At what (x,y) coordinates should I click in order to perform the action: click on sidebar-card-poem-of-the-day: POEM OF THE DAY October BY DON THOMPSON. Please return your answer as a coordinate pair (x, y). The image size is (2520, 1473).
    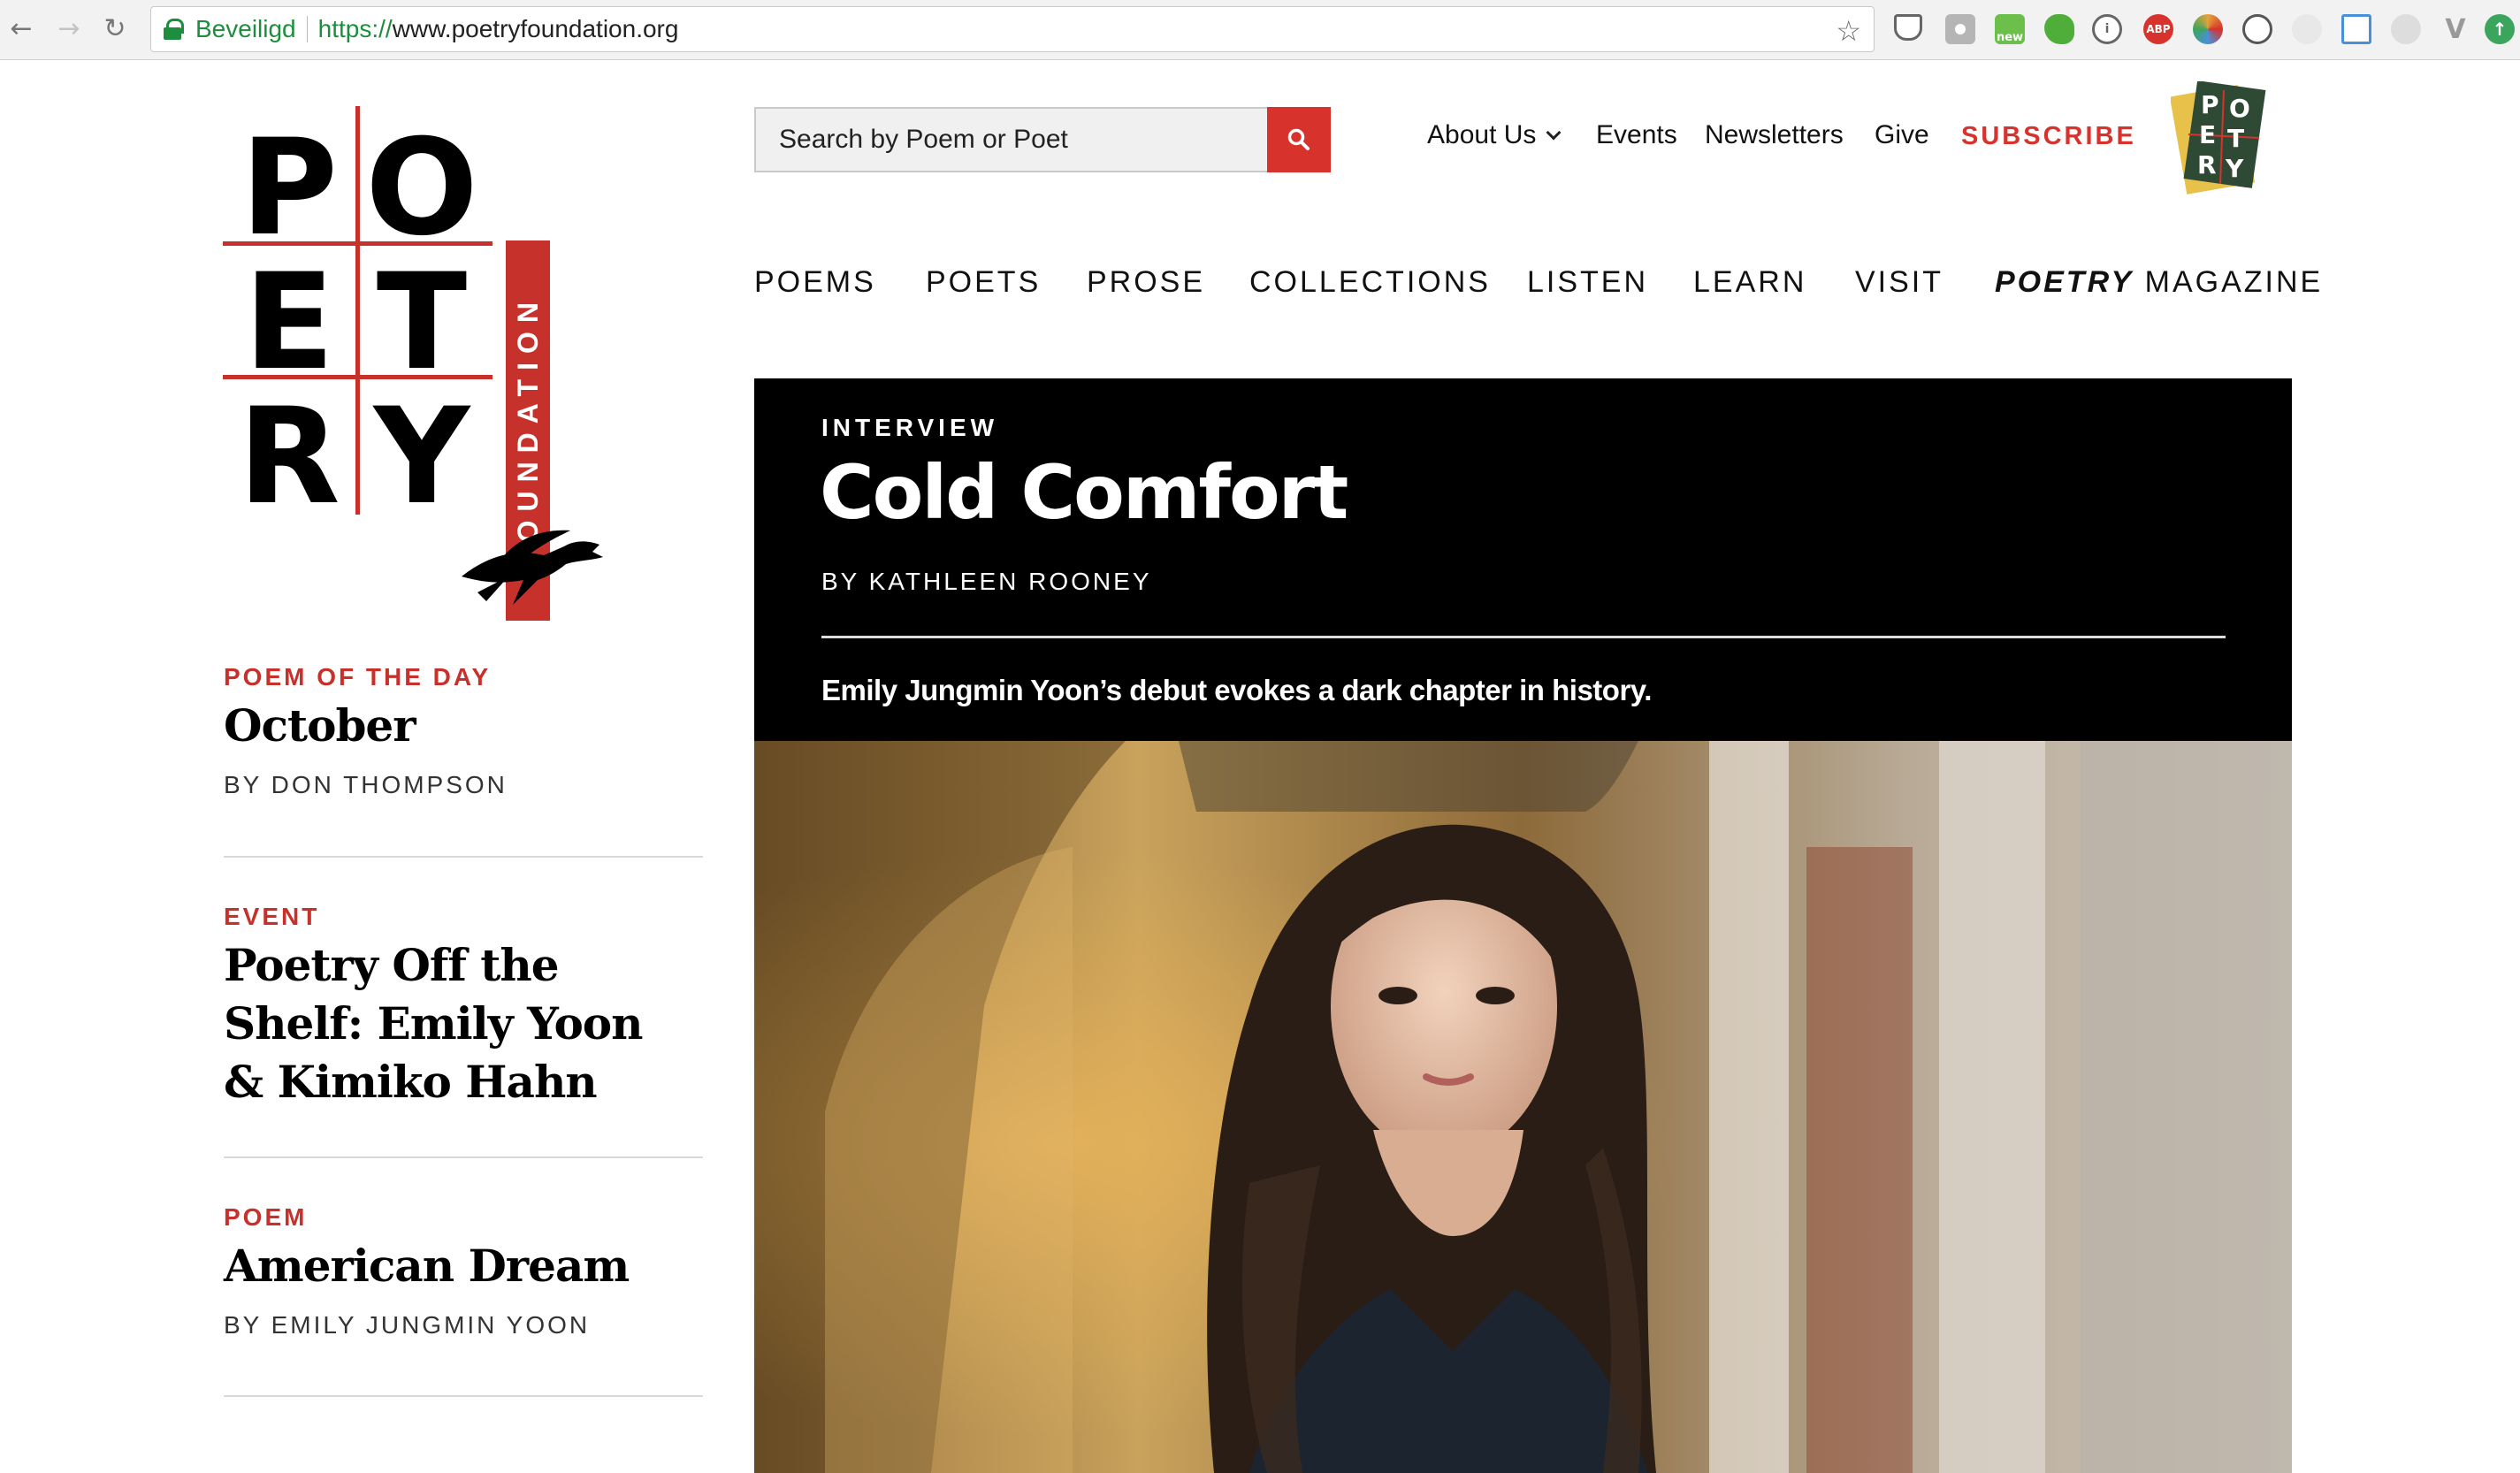
    Looking at the image, I should click on (463, 731).